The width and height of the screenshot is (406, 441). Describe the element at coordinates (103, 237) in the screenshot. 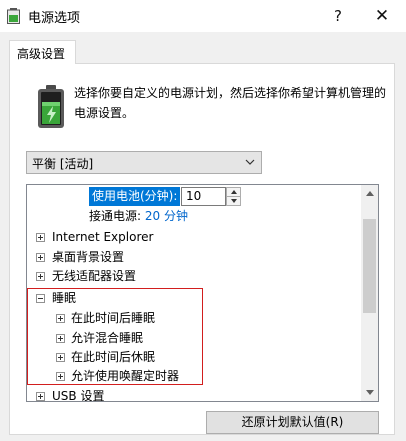

I see `tree-item-label: Internet Explorer` at that location.